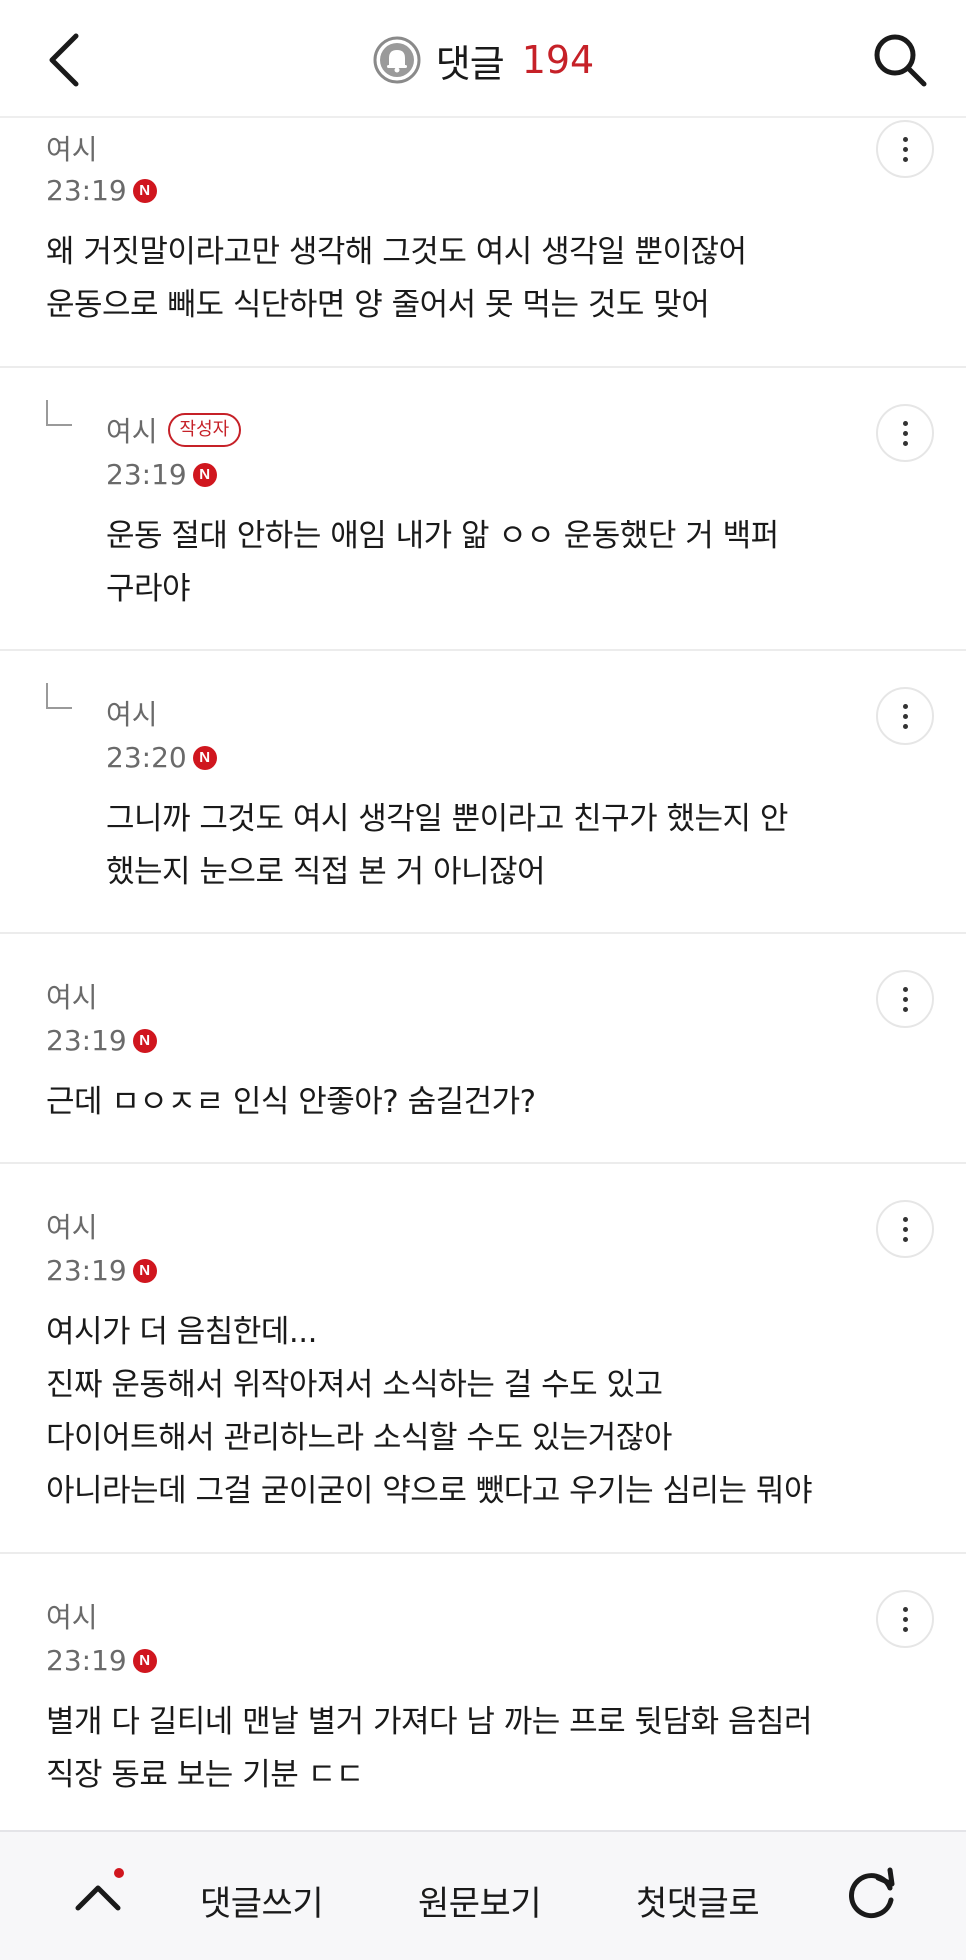 The image size is (966, 1960). Describe the element at coordinates (397, 60) in the screenshot. I see `bell-icon` at that location.